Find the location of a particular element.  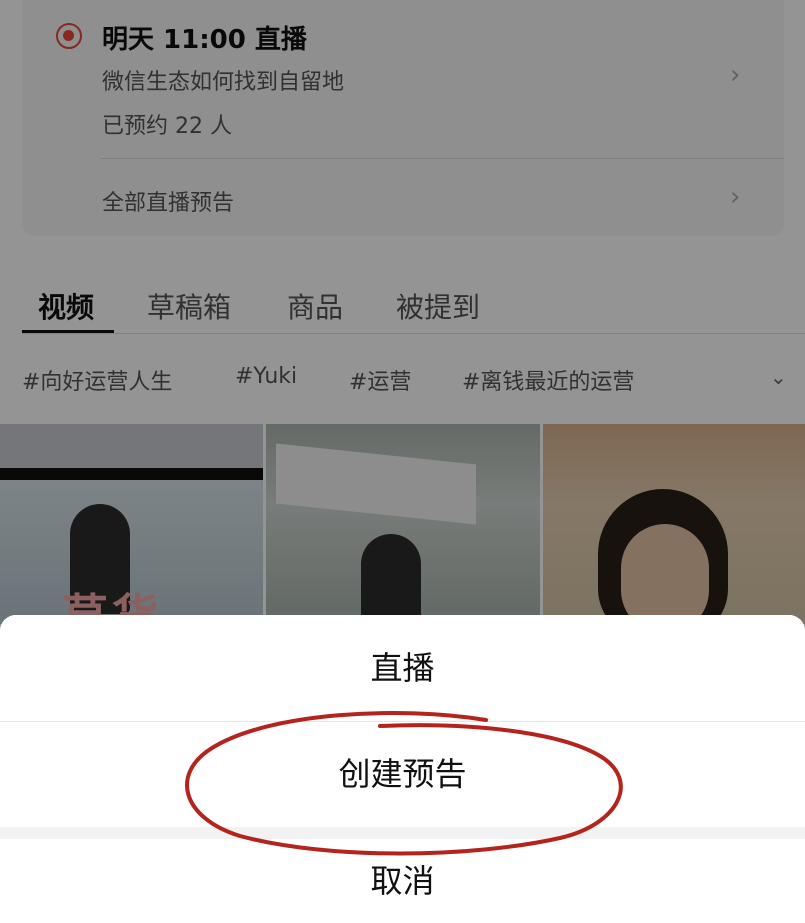

sheet-gap is located at coordinates (402, 833).